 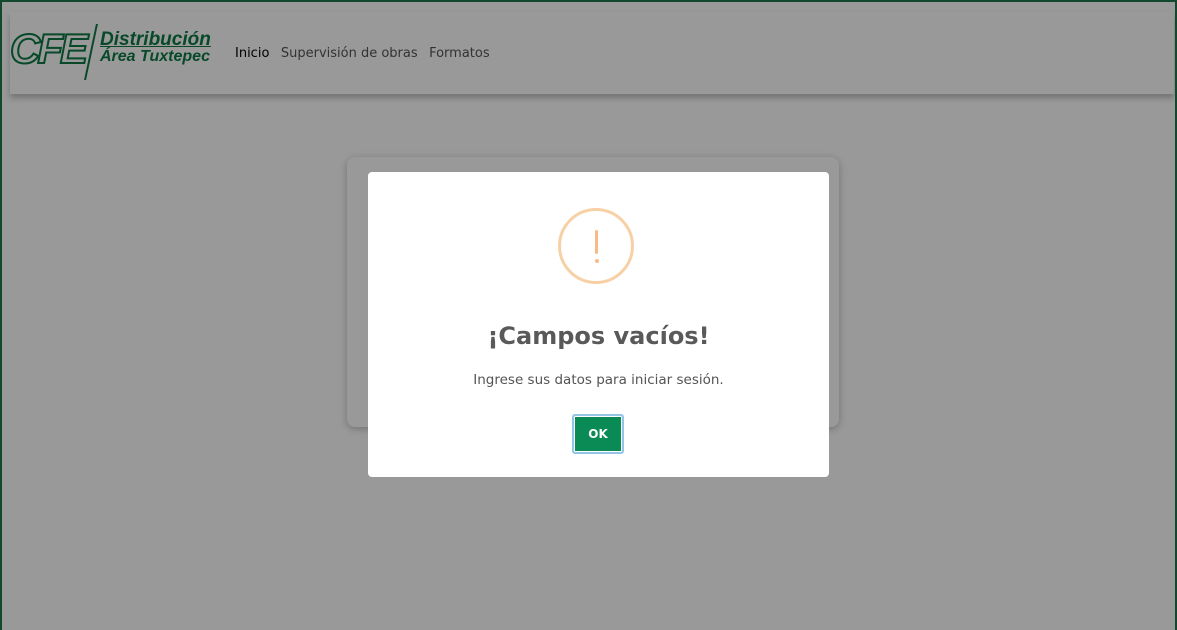 I want to click on dialog-message: Ingrese sus datos para iniciar sesión., so click(x=598, y=380).